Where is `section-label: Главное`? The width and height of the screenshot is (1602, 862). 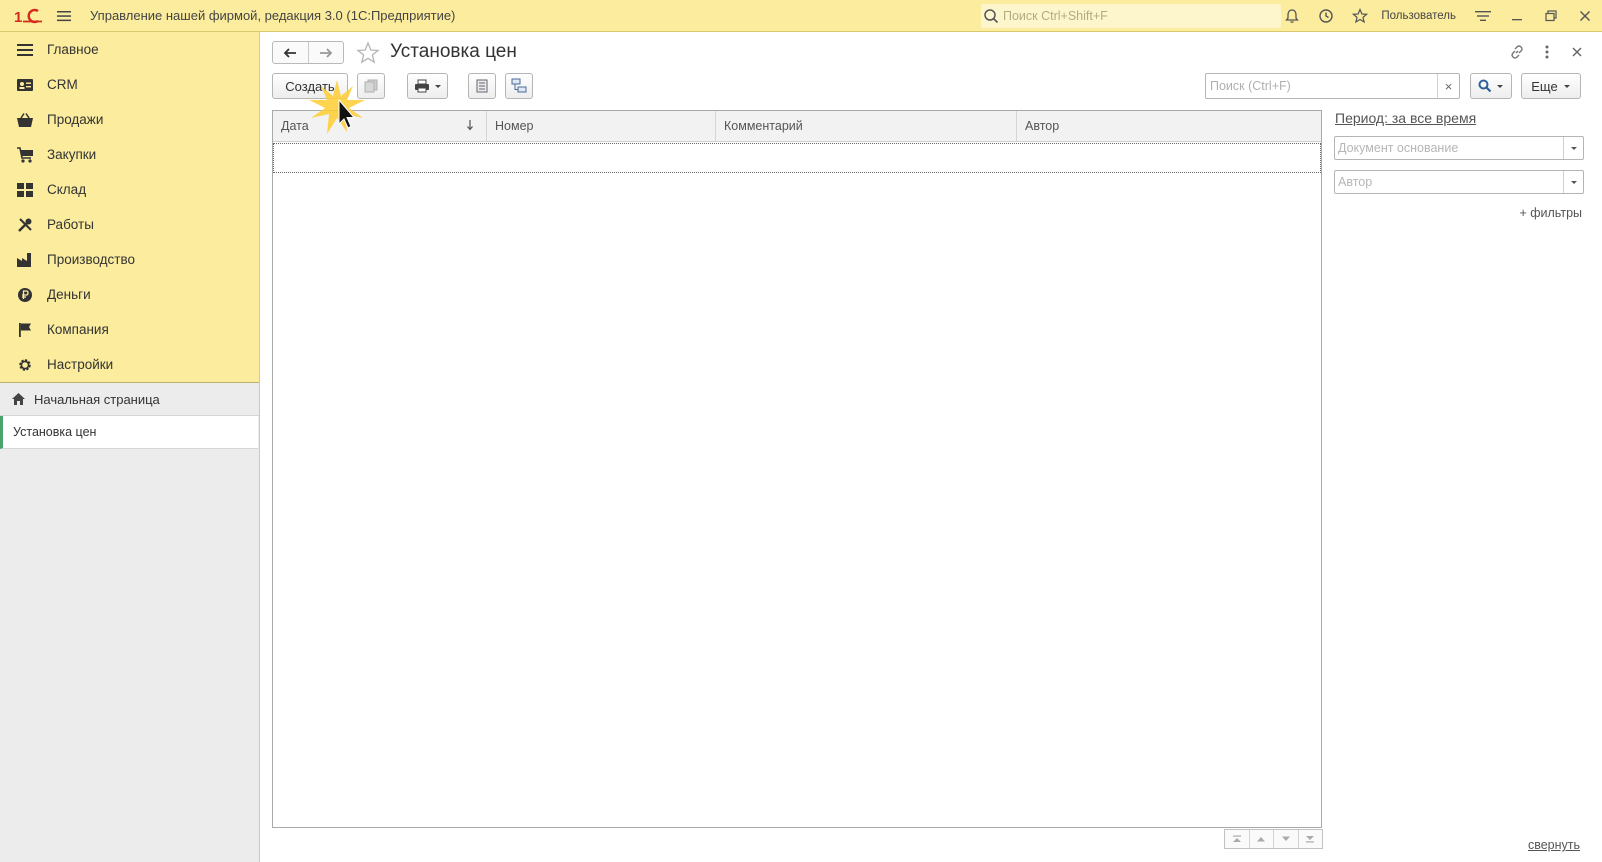 section-label: Главное is located at coordinates (73, 49).